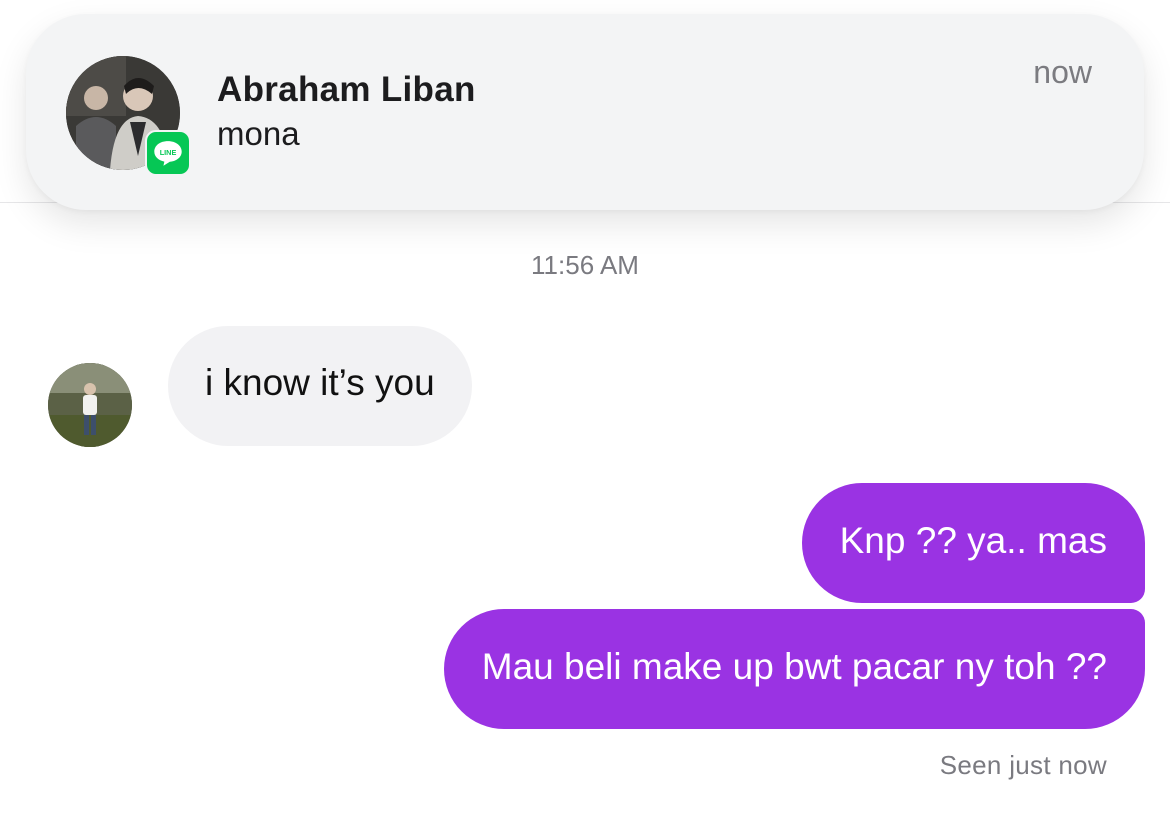 This screenshot has width=1170, height=828. Describe the element at coordinates (320, 386) in the screenshot. I see `message-bubble-incoming: i know it’s you` at that location.